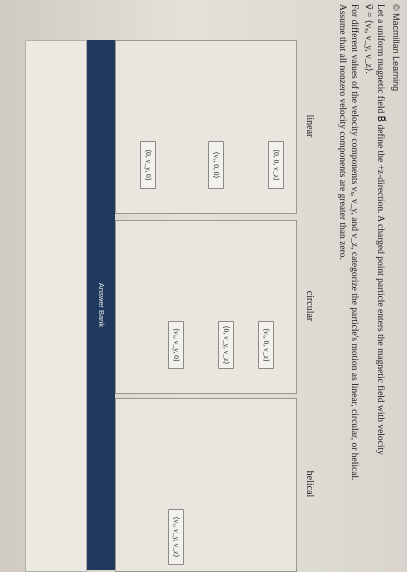 This screenshot has height=572, width=407. I want to click on answer-tile: ⟨vₓ, v_y, 0⟩, so click(176, 345).